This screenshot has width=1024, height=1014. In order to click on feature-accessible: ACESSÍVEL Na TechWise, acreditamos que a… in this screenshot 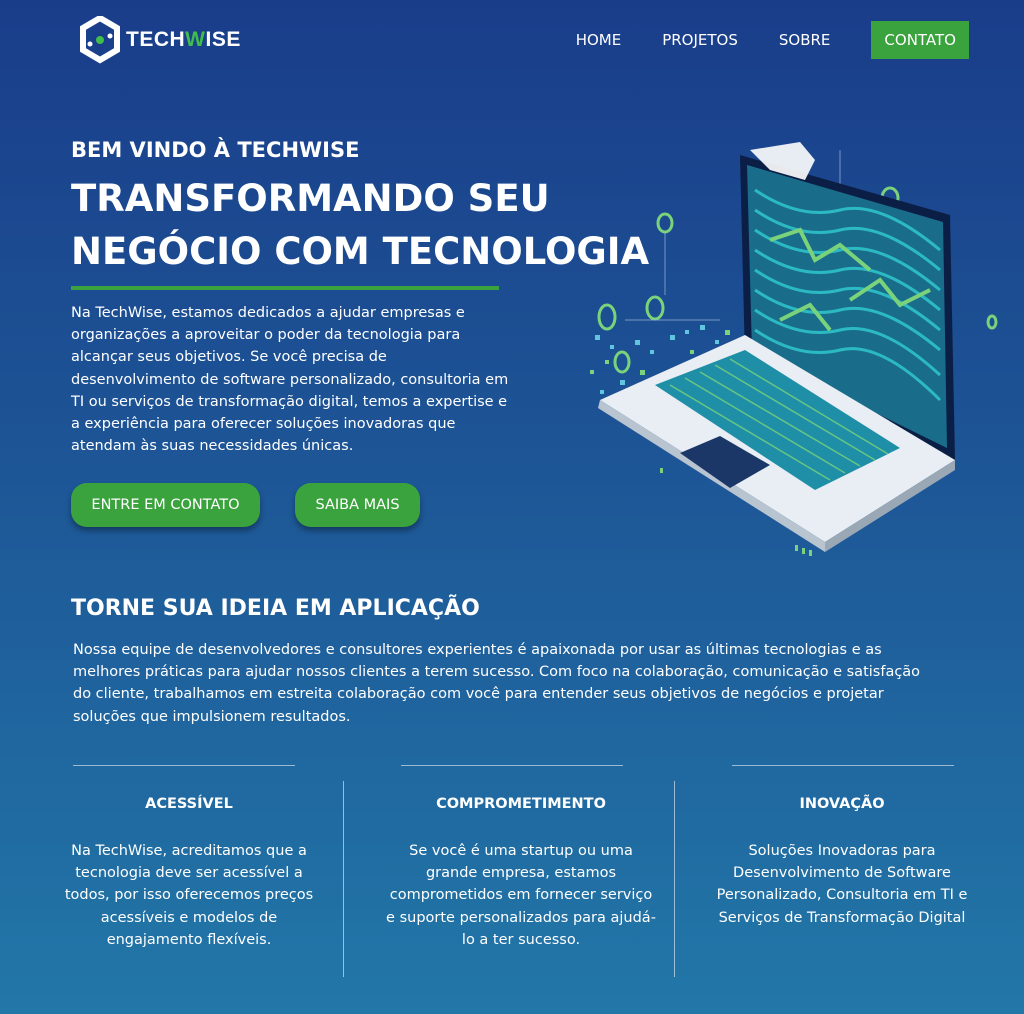, I will do `click(189, 872)`.